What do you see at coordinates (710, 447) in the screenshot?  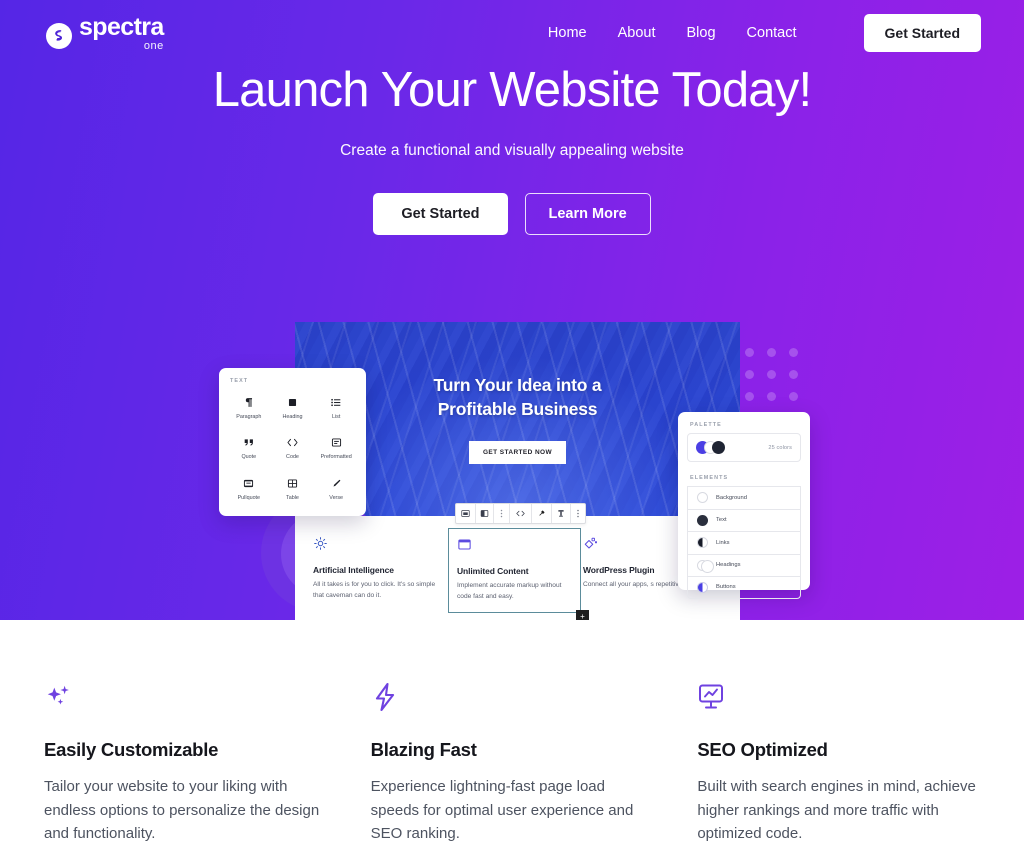 I see `palette-swatches` at bounding box center [710, 447].